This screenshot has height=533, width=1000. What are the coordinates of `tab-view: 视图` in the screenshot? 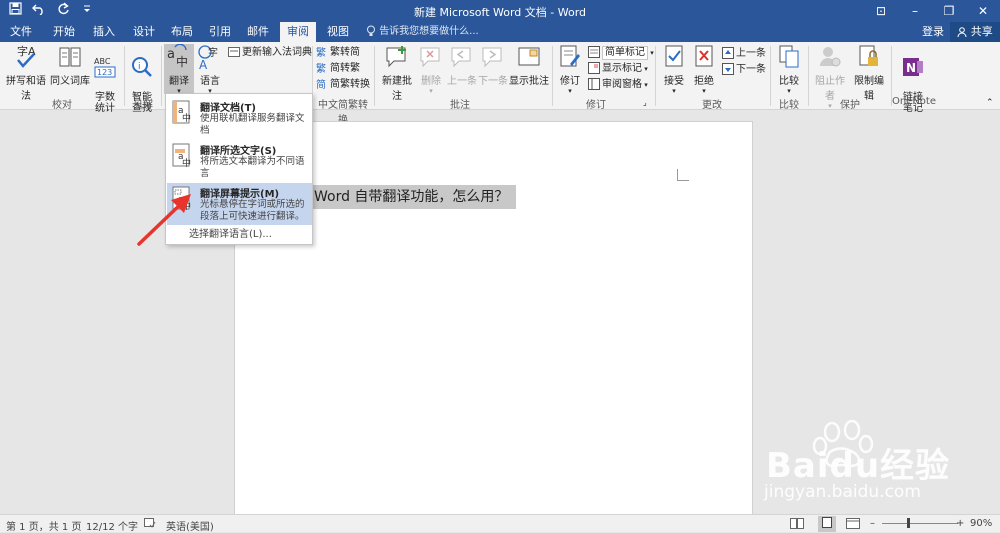 It's located at (338, 32).